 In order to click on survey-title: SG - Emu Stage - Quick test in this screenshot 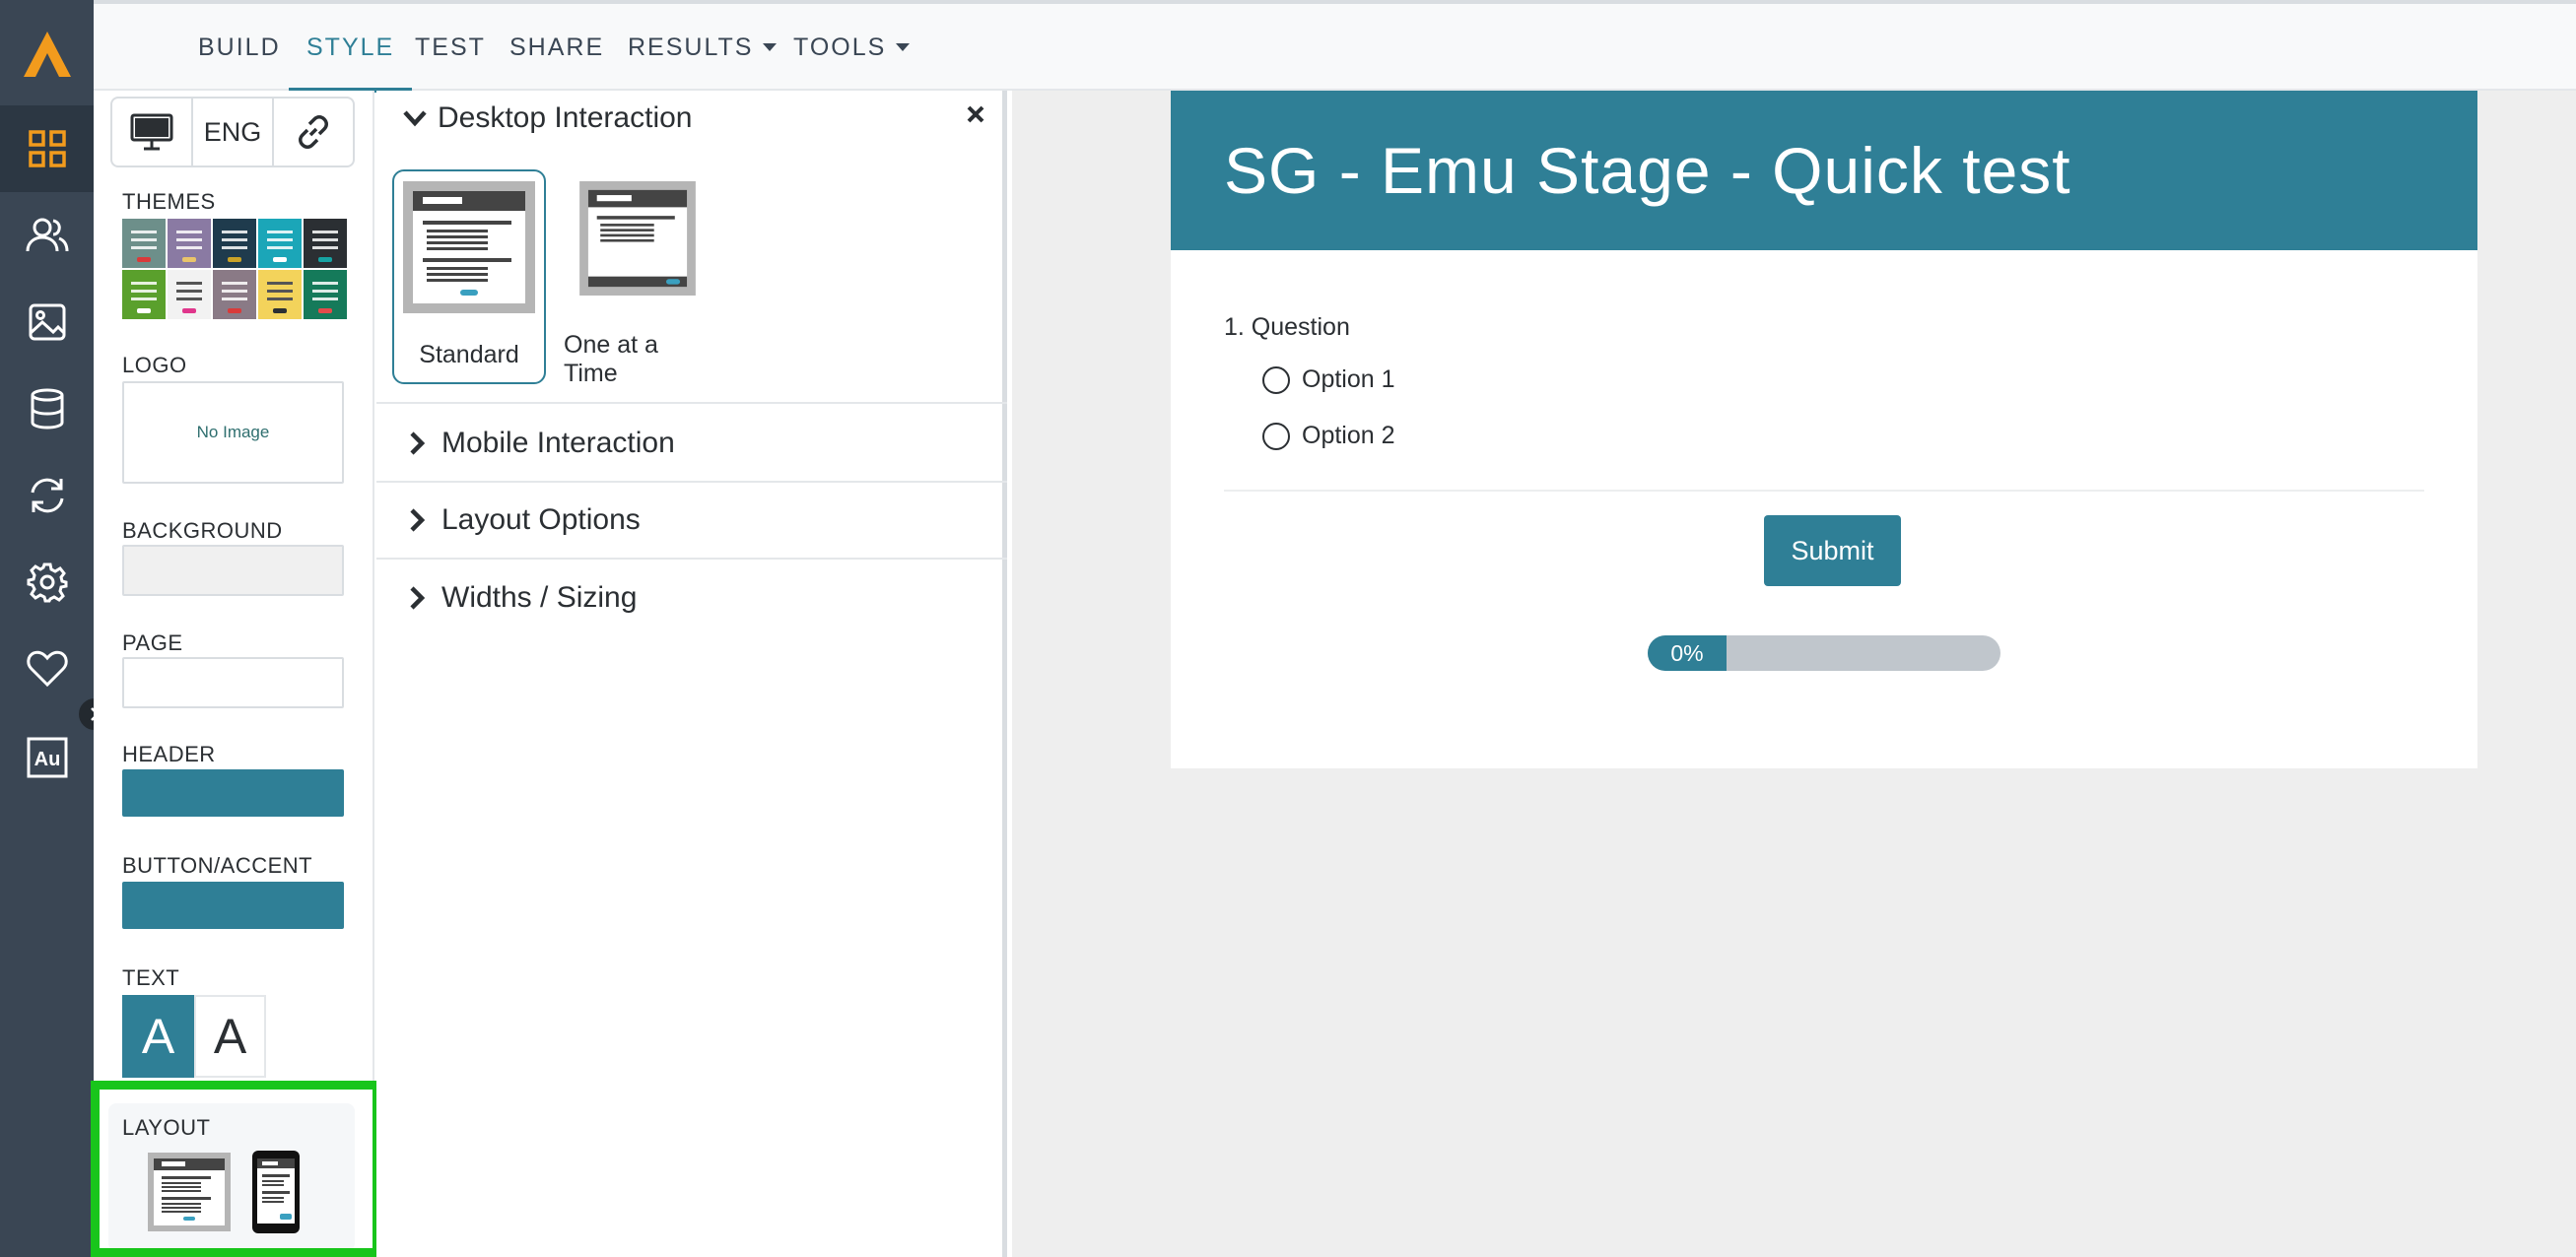, I will do `click(1647, 170)`.